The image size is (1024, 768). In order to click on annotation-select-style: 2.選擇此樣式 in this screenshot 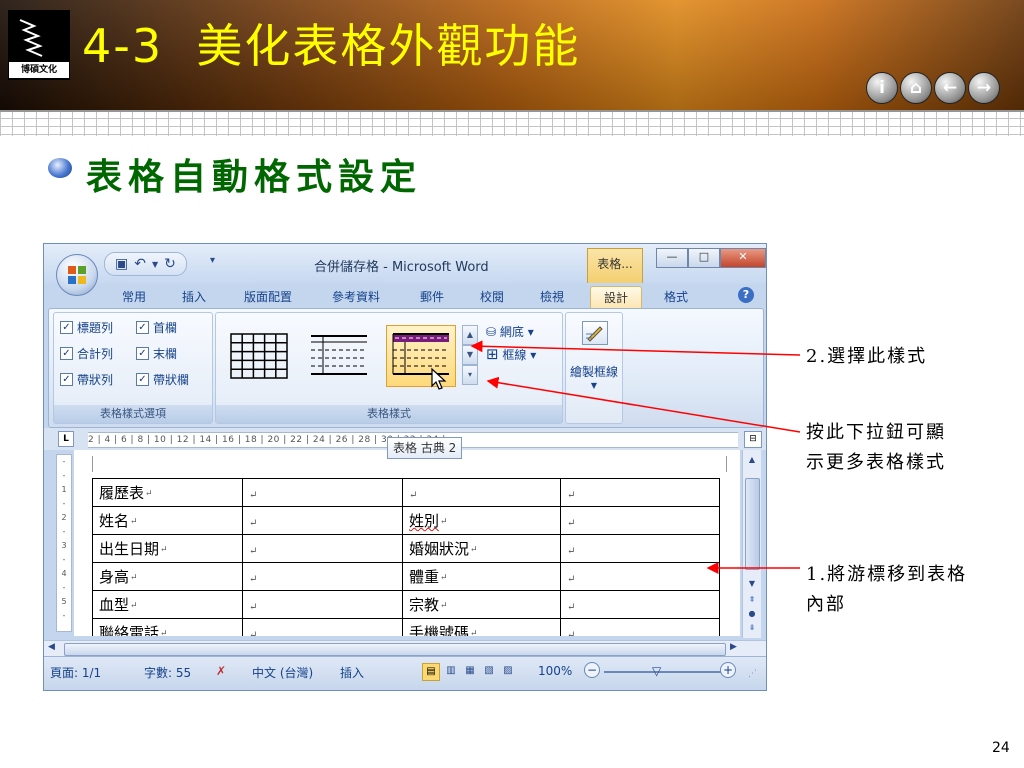, I will do `click(867, 356)`.